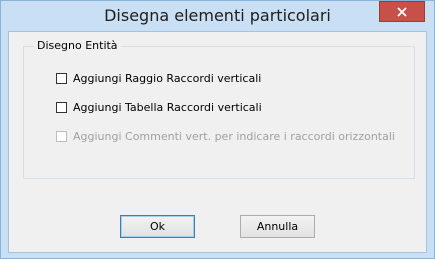  I want to click on cancel-button: Annulla, so click(277, 226).